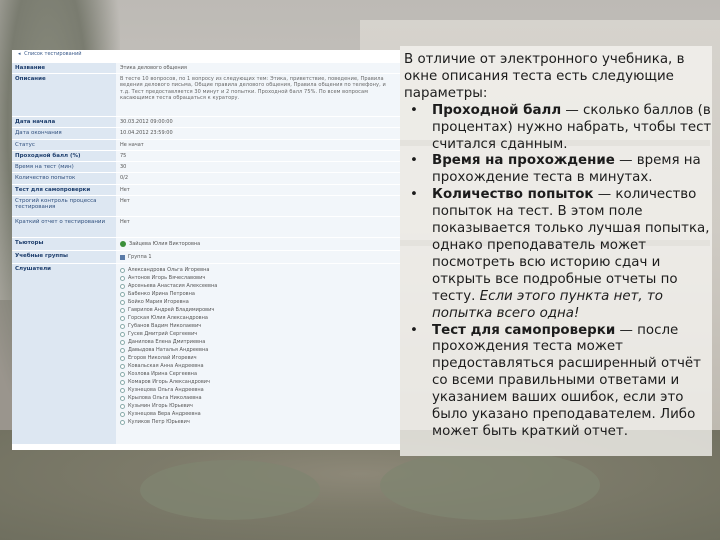 The image size is (720, 540). What do you see at coordinates (258, 144) in the screenshot?
I see `row-value: Не начат` at bounding box center [258, 144].